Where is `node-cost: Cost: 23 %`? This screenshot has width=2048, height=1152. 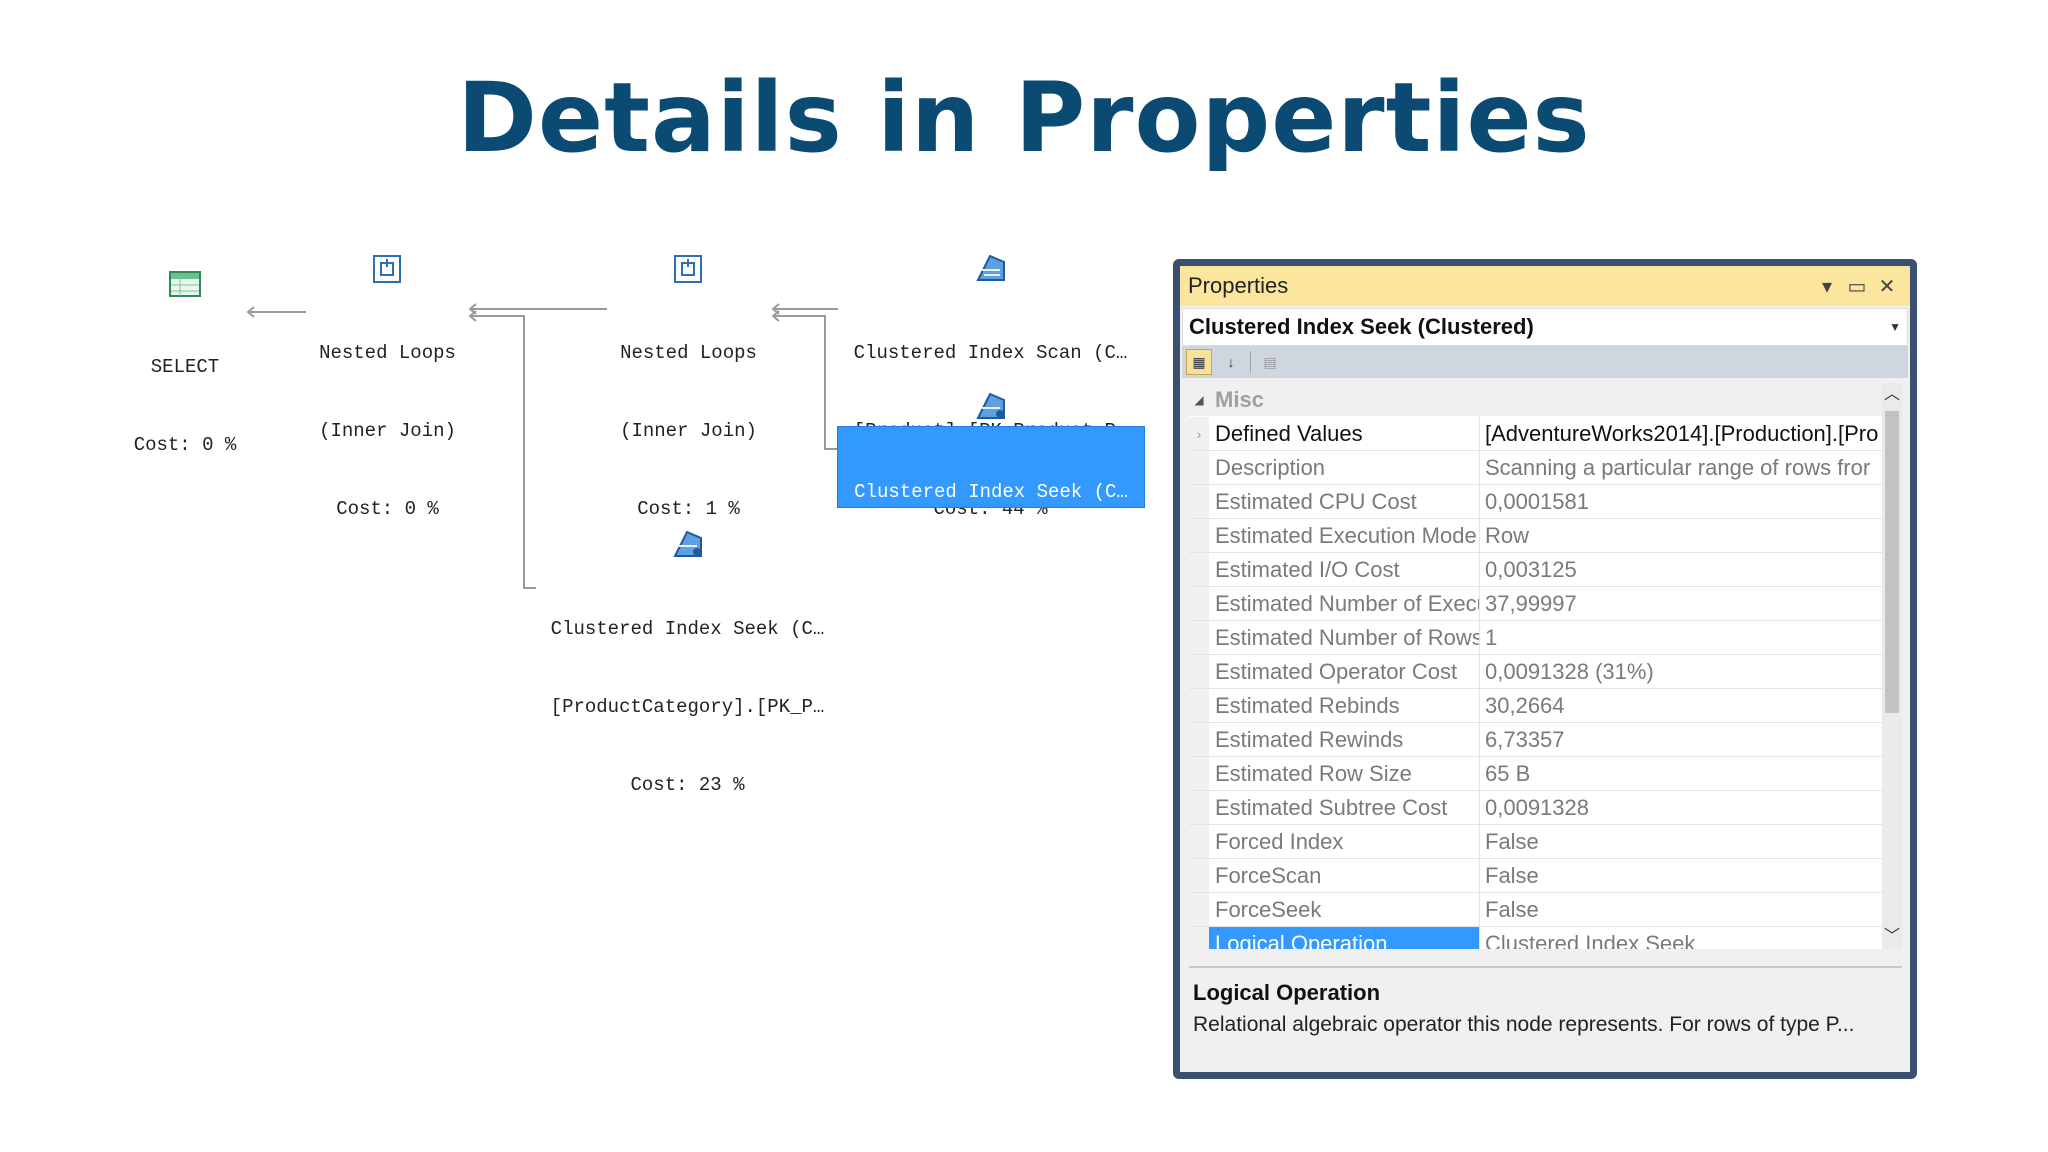 node-cost: Cost: 23 % is located at coordinates (687, 785).